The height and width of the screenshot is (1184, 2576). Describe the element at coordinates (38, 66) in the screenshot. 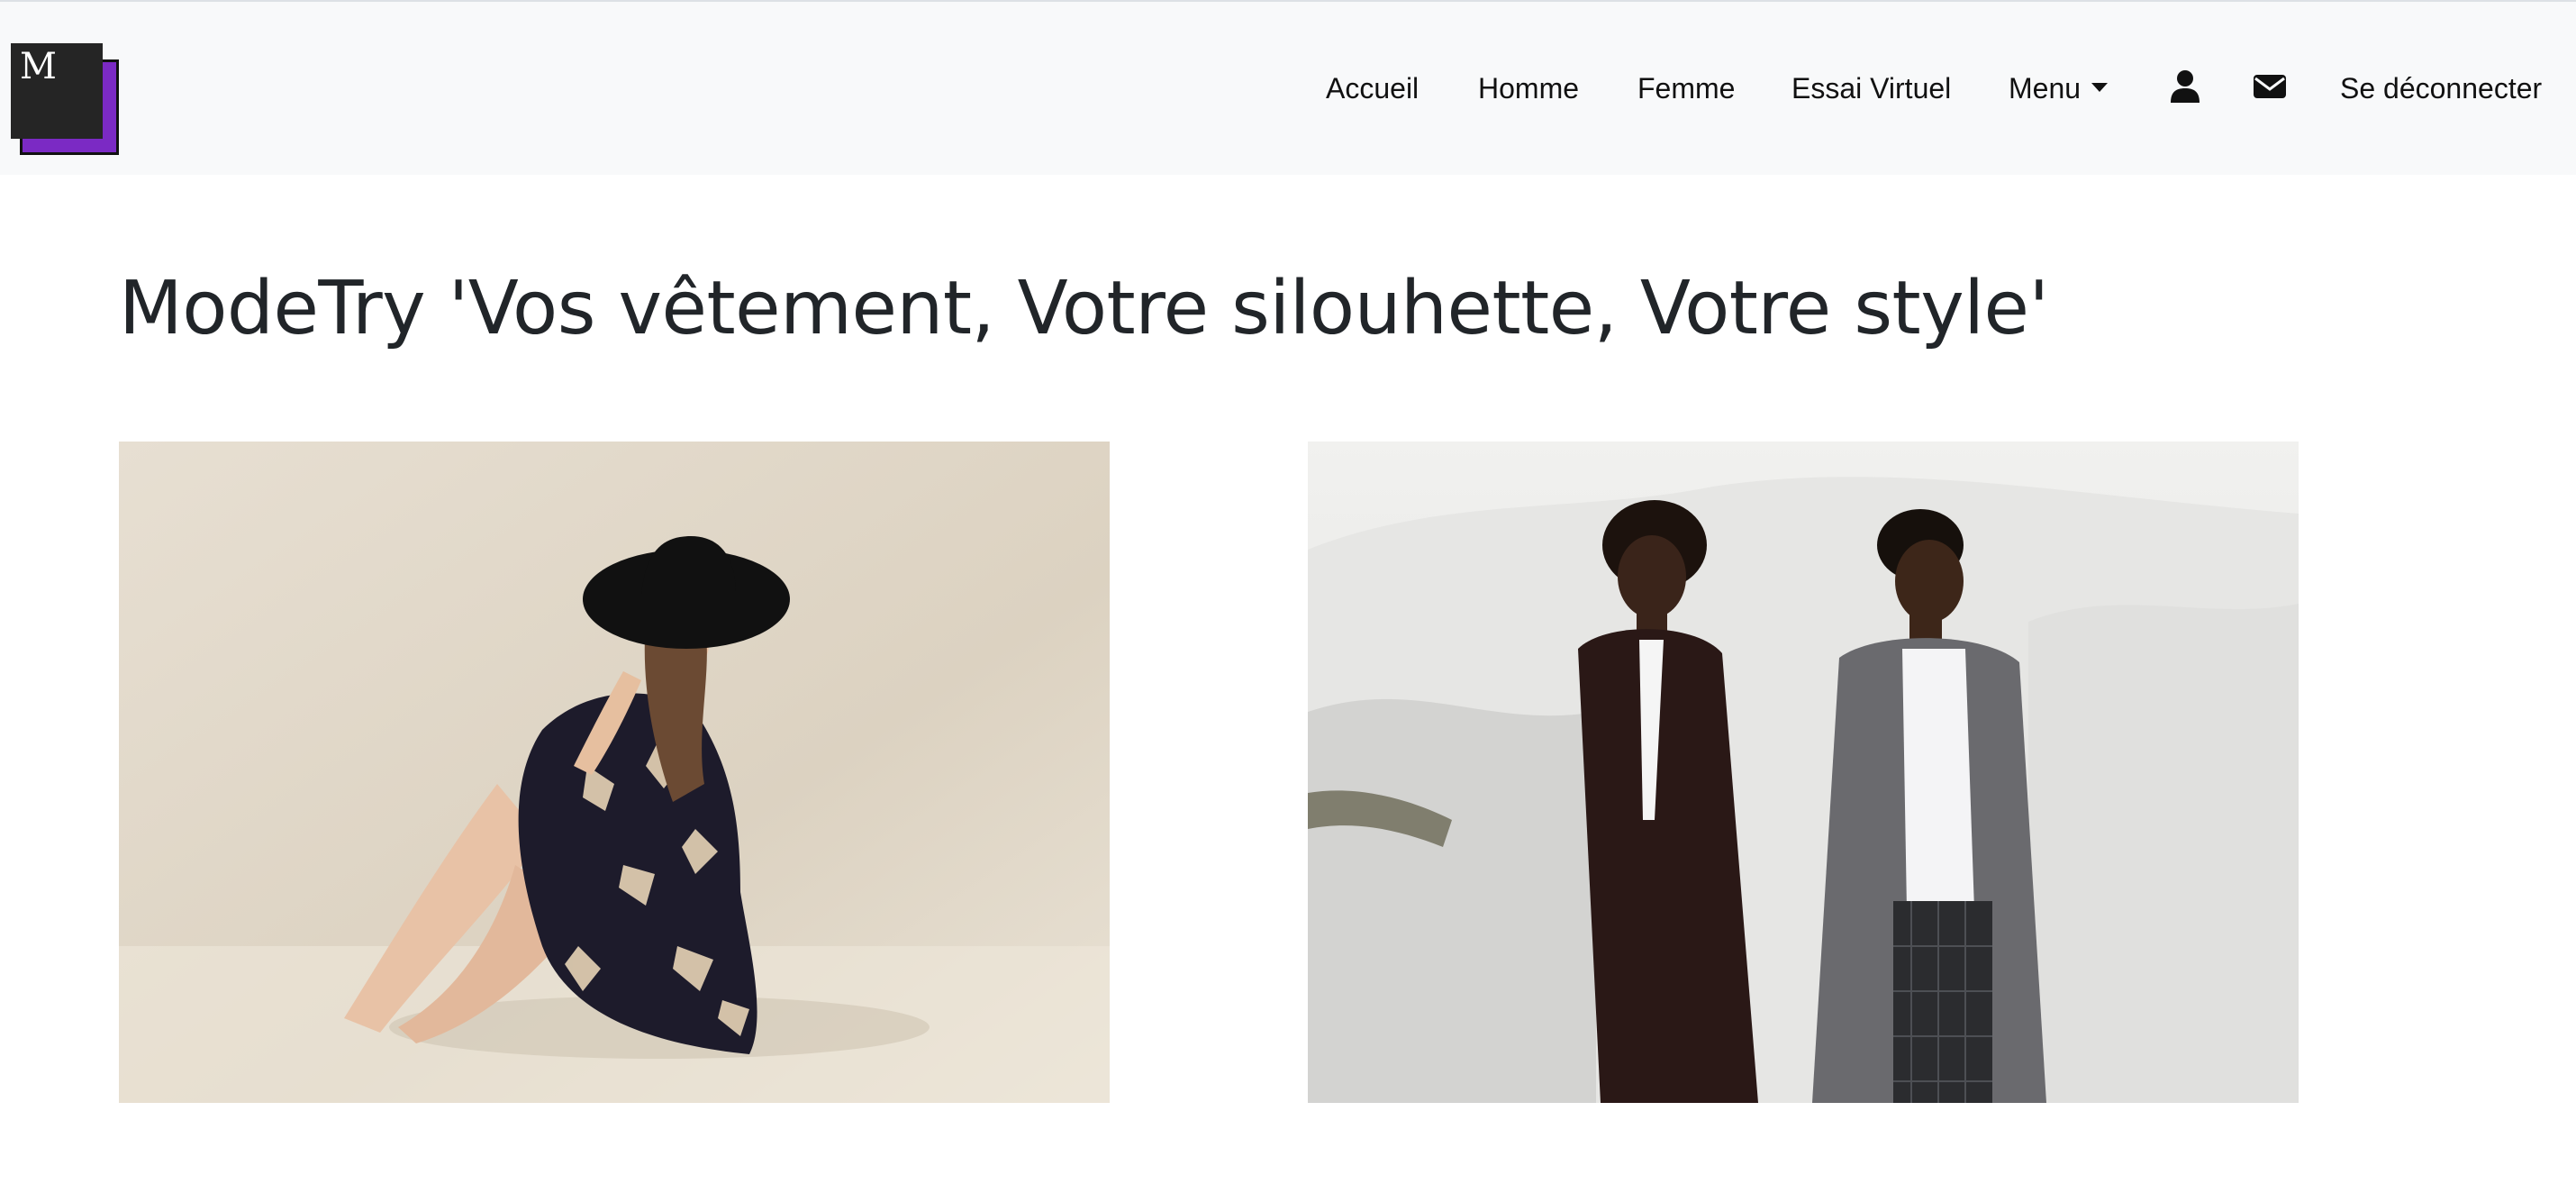

I see `logo-letter: M` at that location.